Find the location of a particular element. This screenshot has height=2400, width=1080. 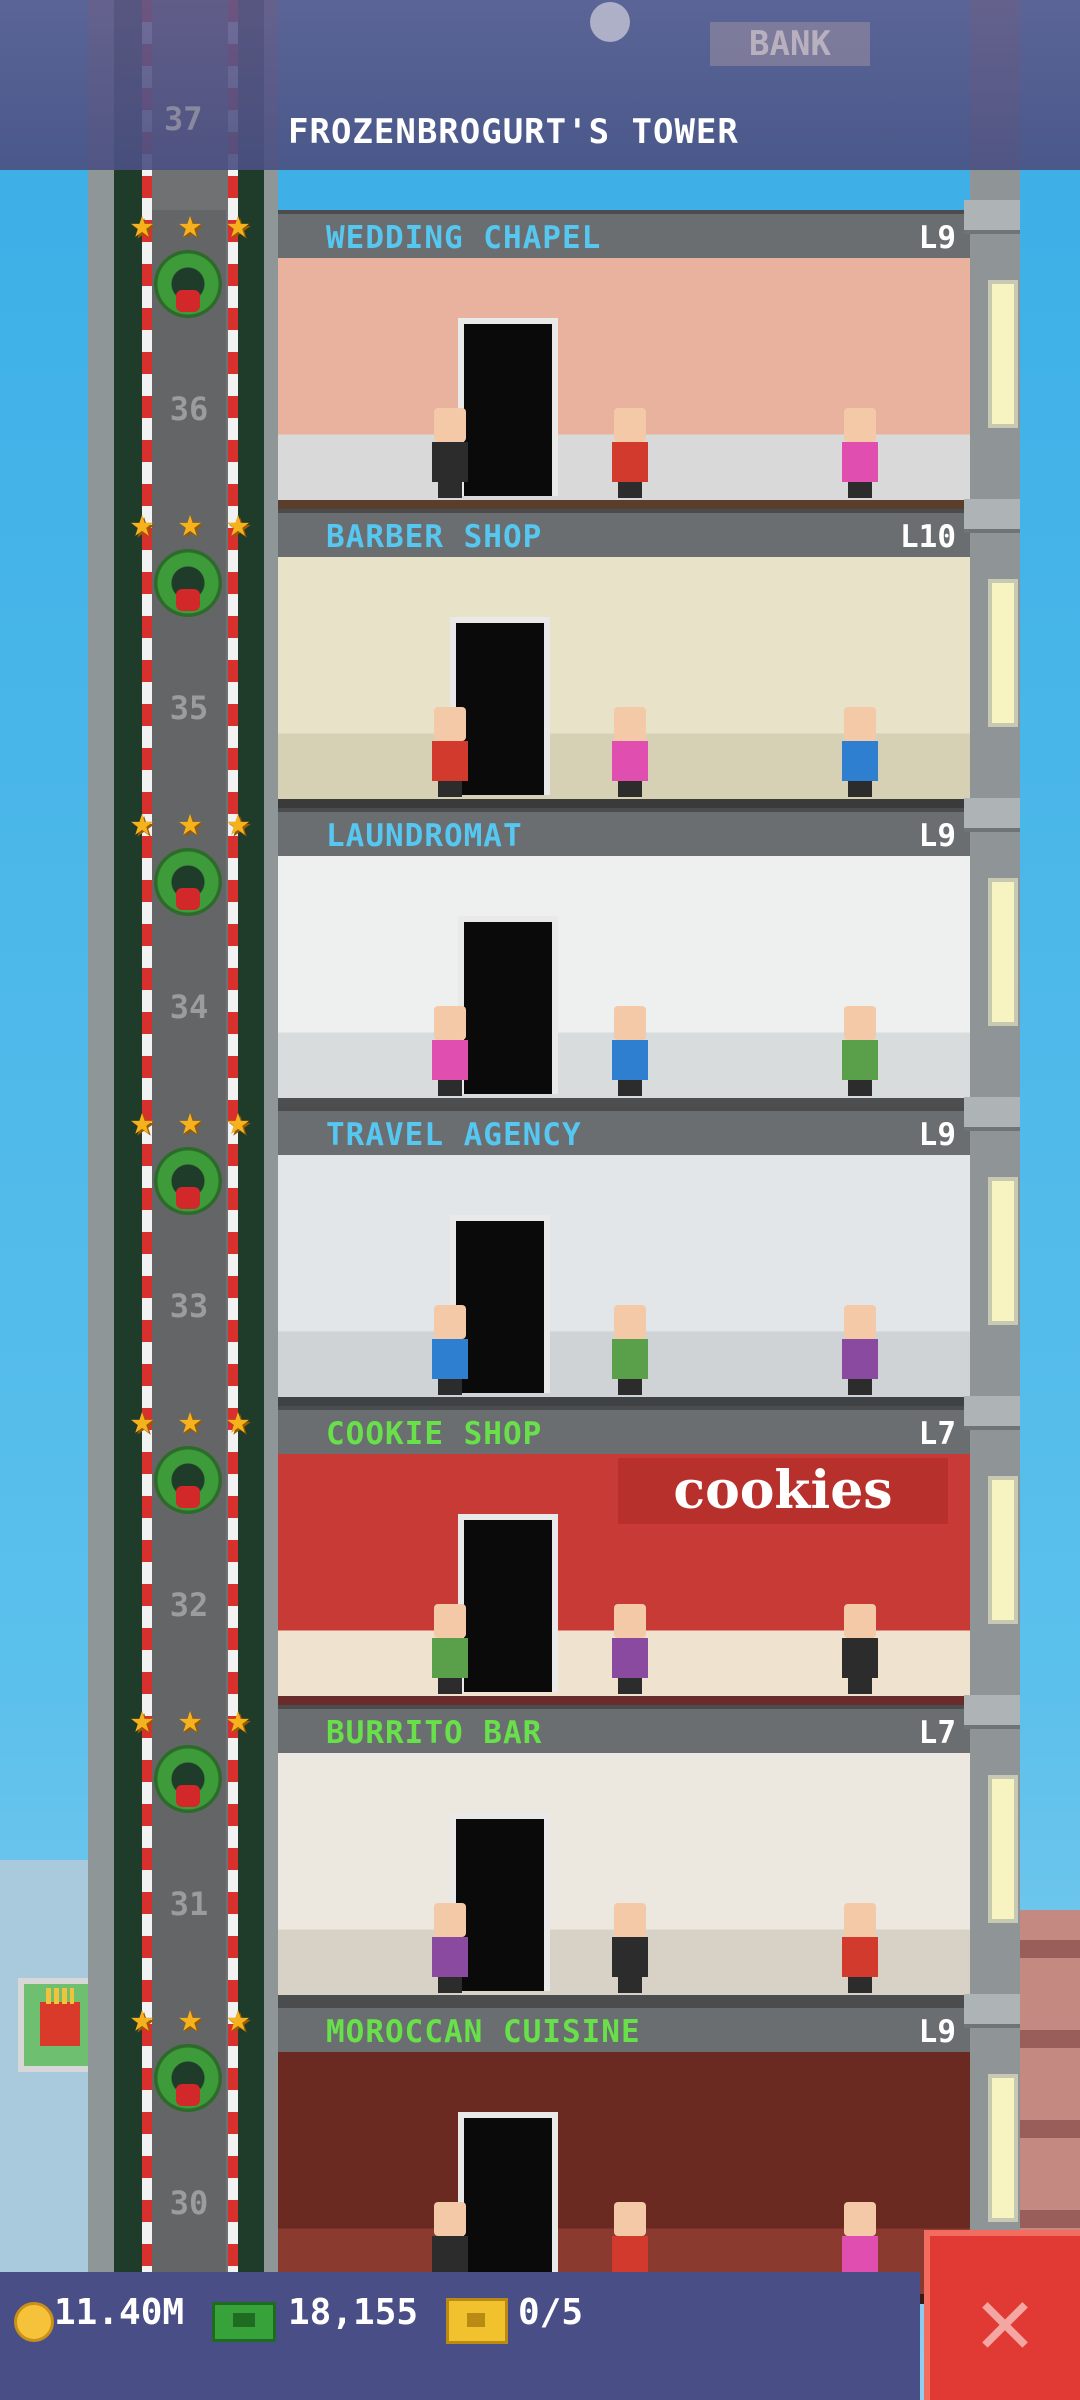

floor-33: TRAVEL AGENCY L9 is located at coordinates (624, 1257).